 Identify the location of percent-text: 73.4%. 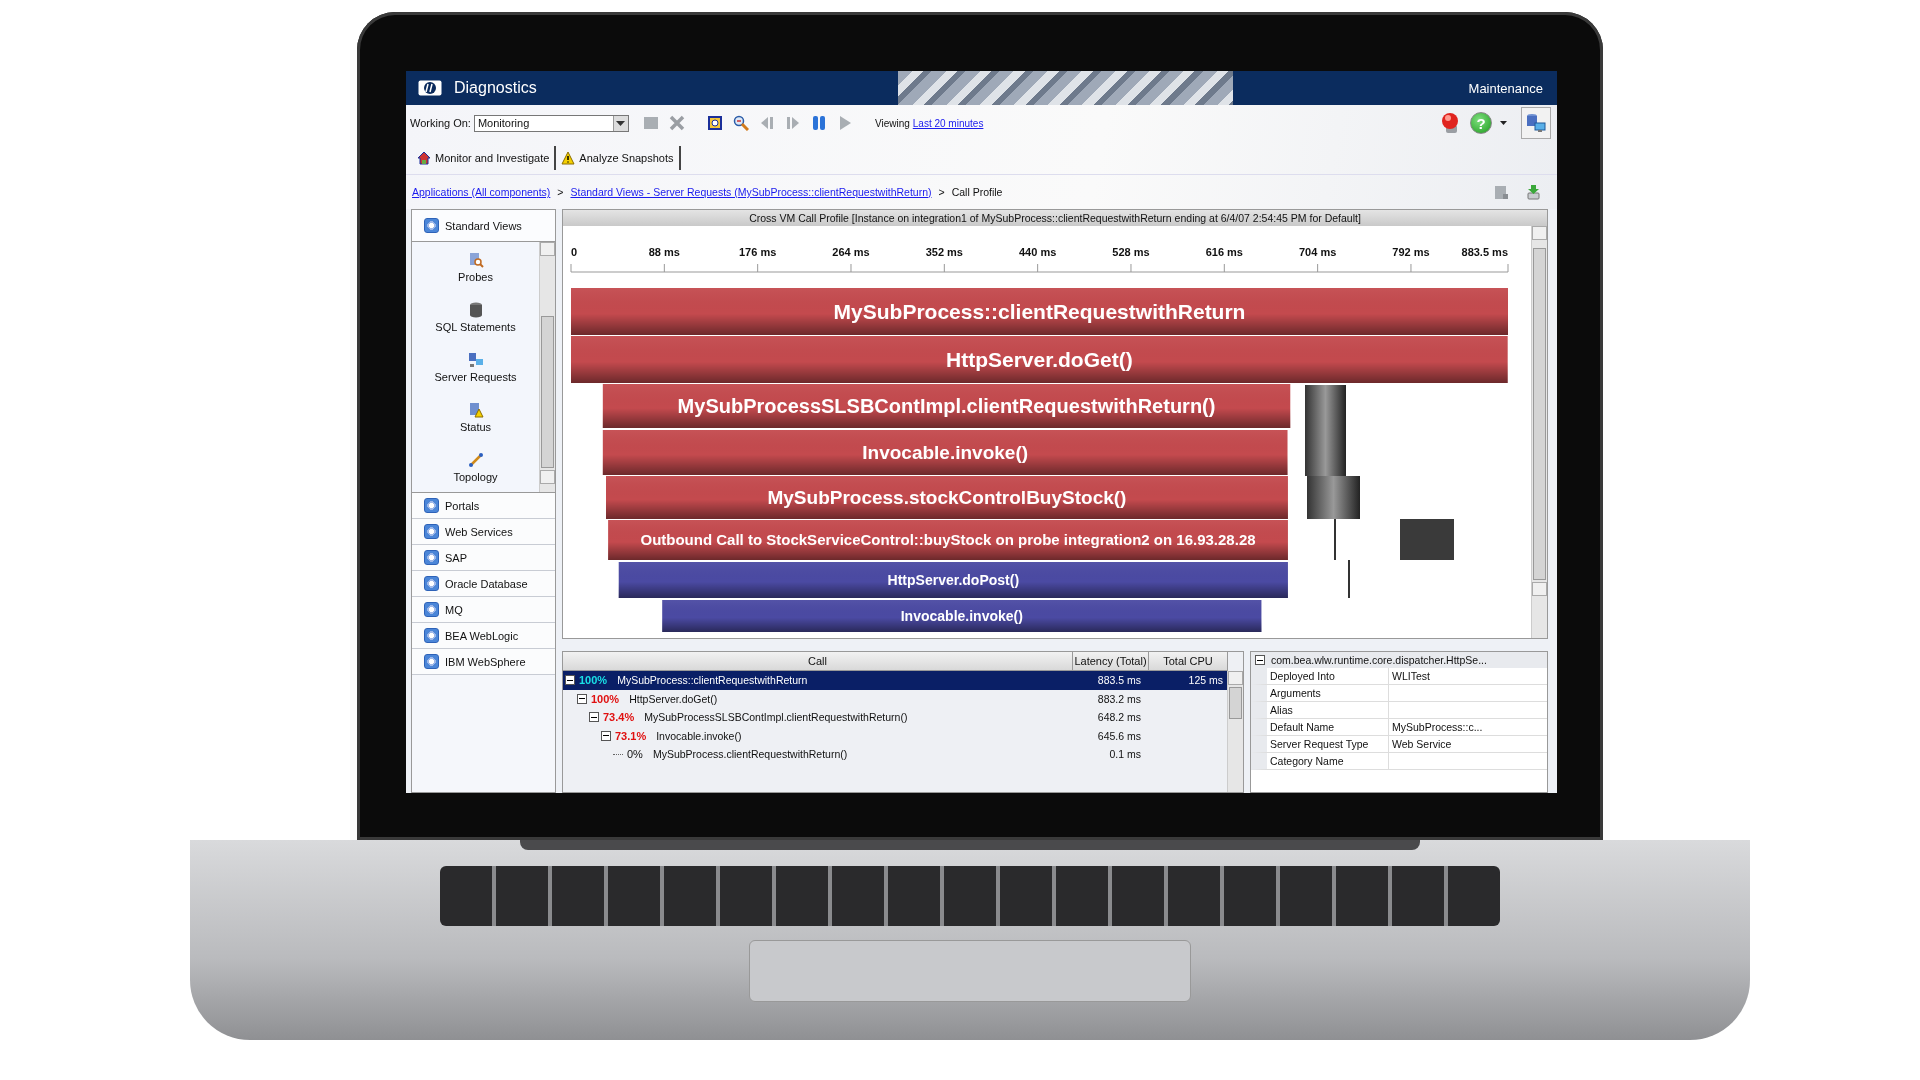
(619, 717).